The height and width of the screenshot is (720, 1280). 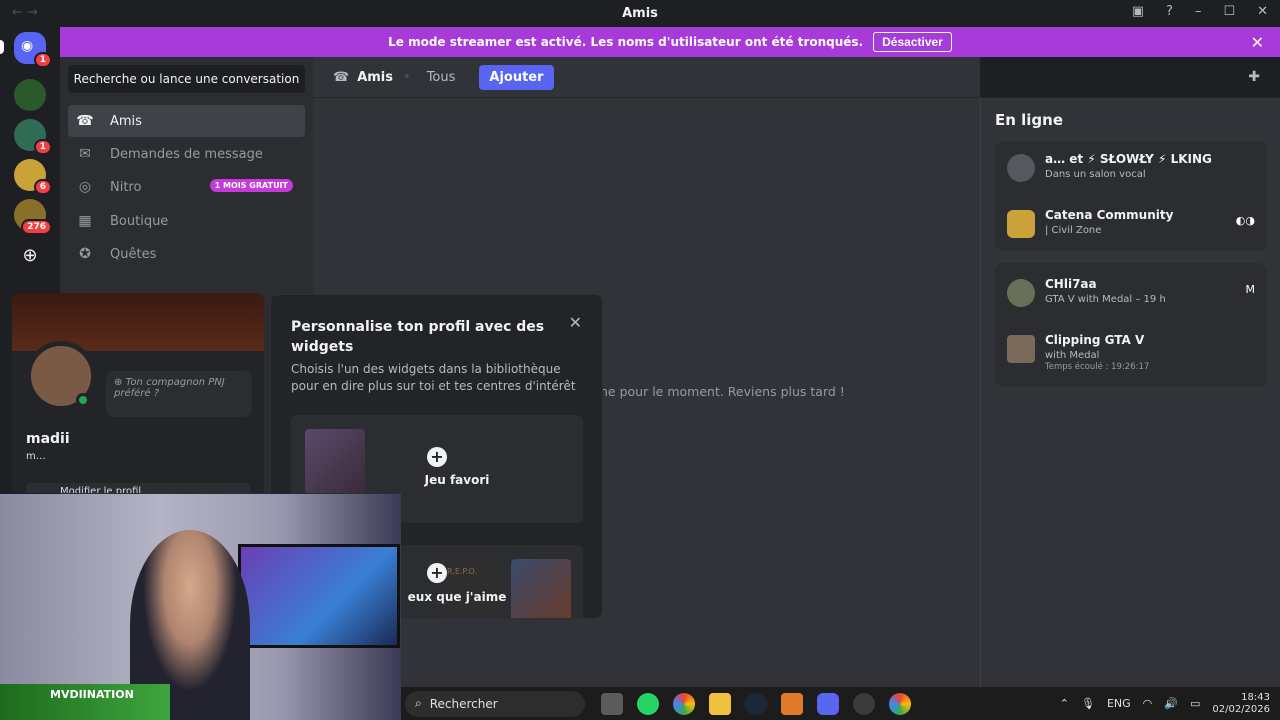 What do you see at coordinates (85, 154) in the screenshot?
I see `mail-icon: ✉` at bounding box center [85, 154].